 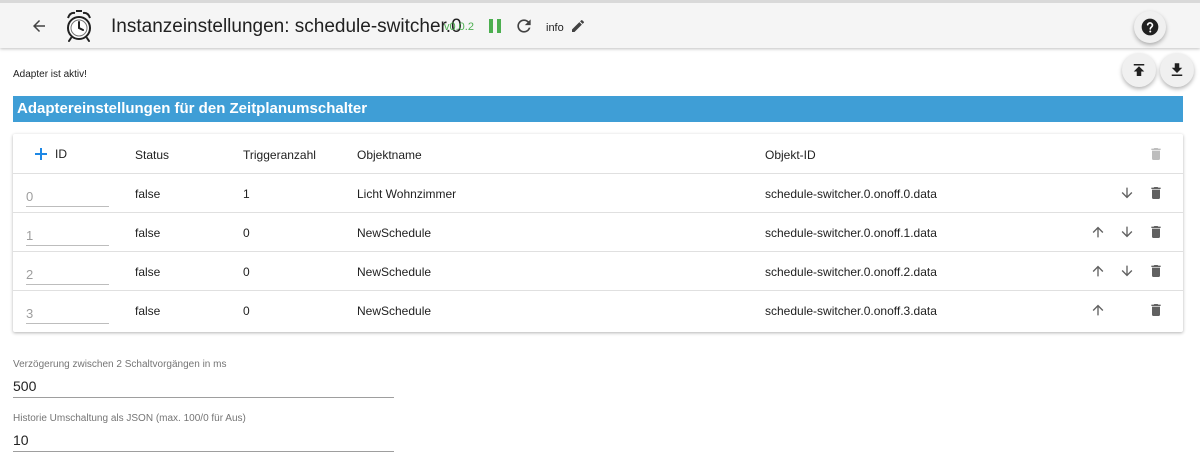 I want to click on upload-icon, so click(x=1139, y=70).